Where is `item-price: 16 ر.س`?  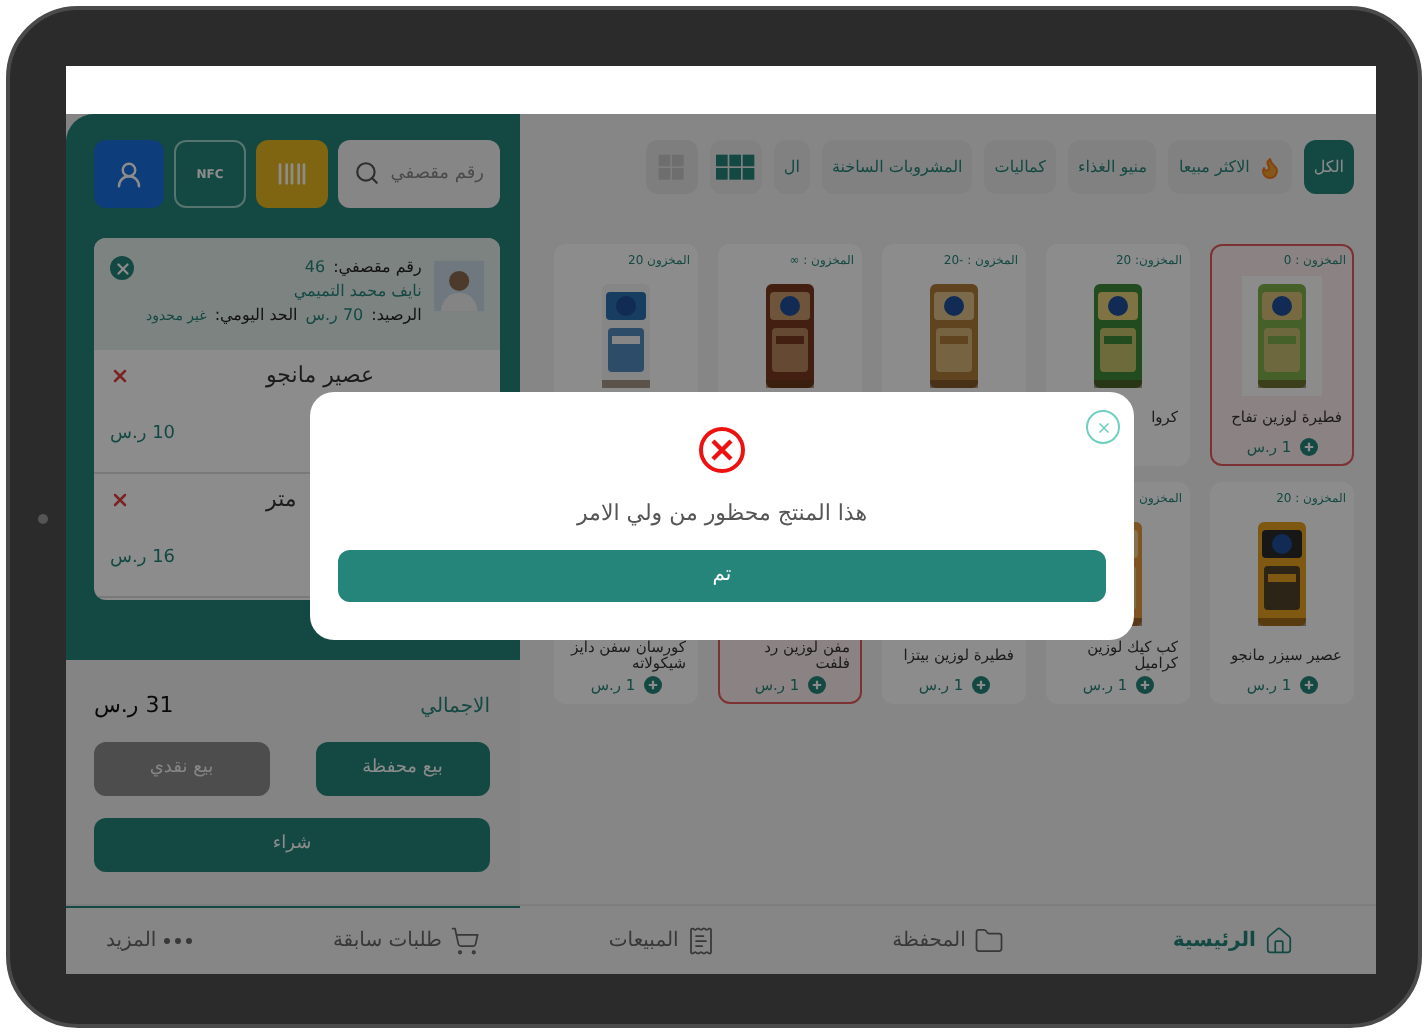
item-price: 16 ر.س is located at coordinates (143, 559).